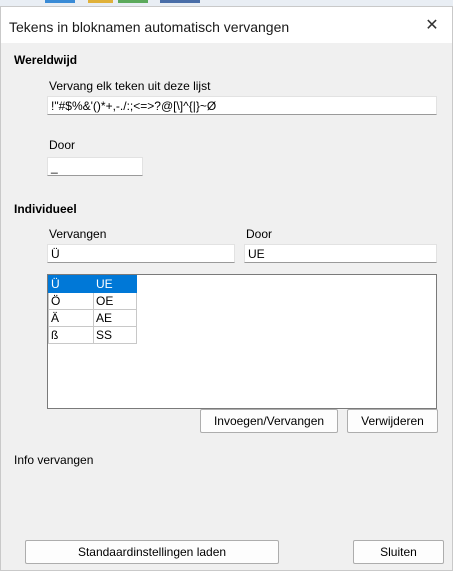 This screenshot has width=453, height=571. I want to click on info-replace-label: Info vervangen, so click(54, 460).